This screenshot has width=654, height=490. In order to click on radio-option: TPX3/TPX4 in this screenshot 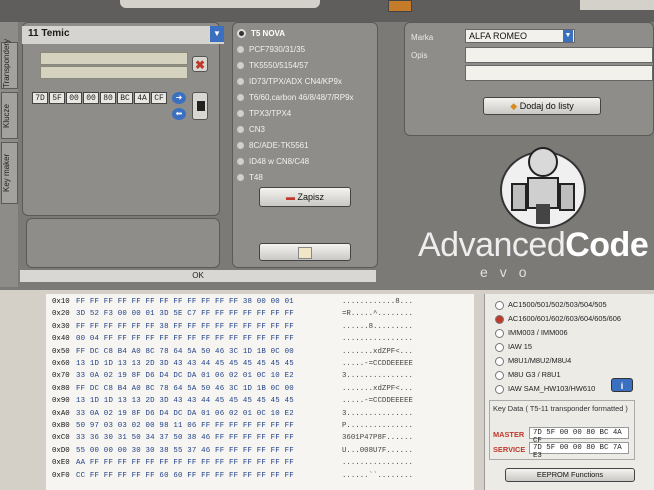, I will do `click(264, 113)`.